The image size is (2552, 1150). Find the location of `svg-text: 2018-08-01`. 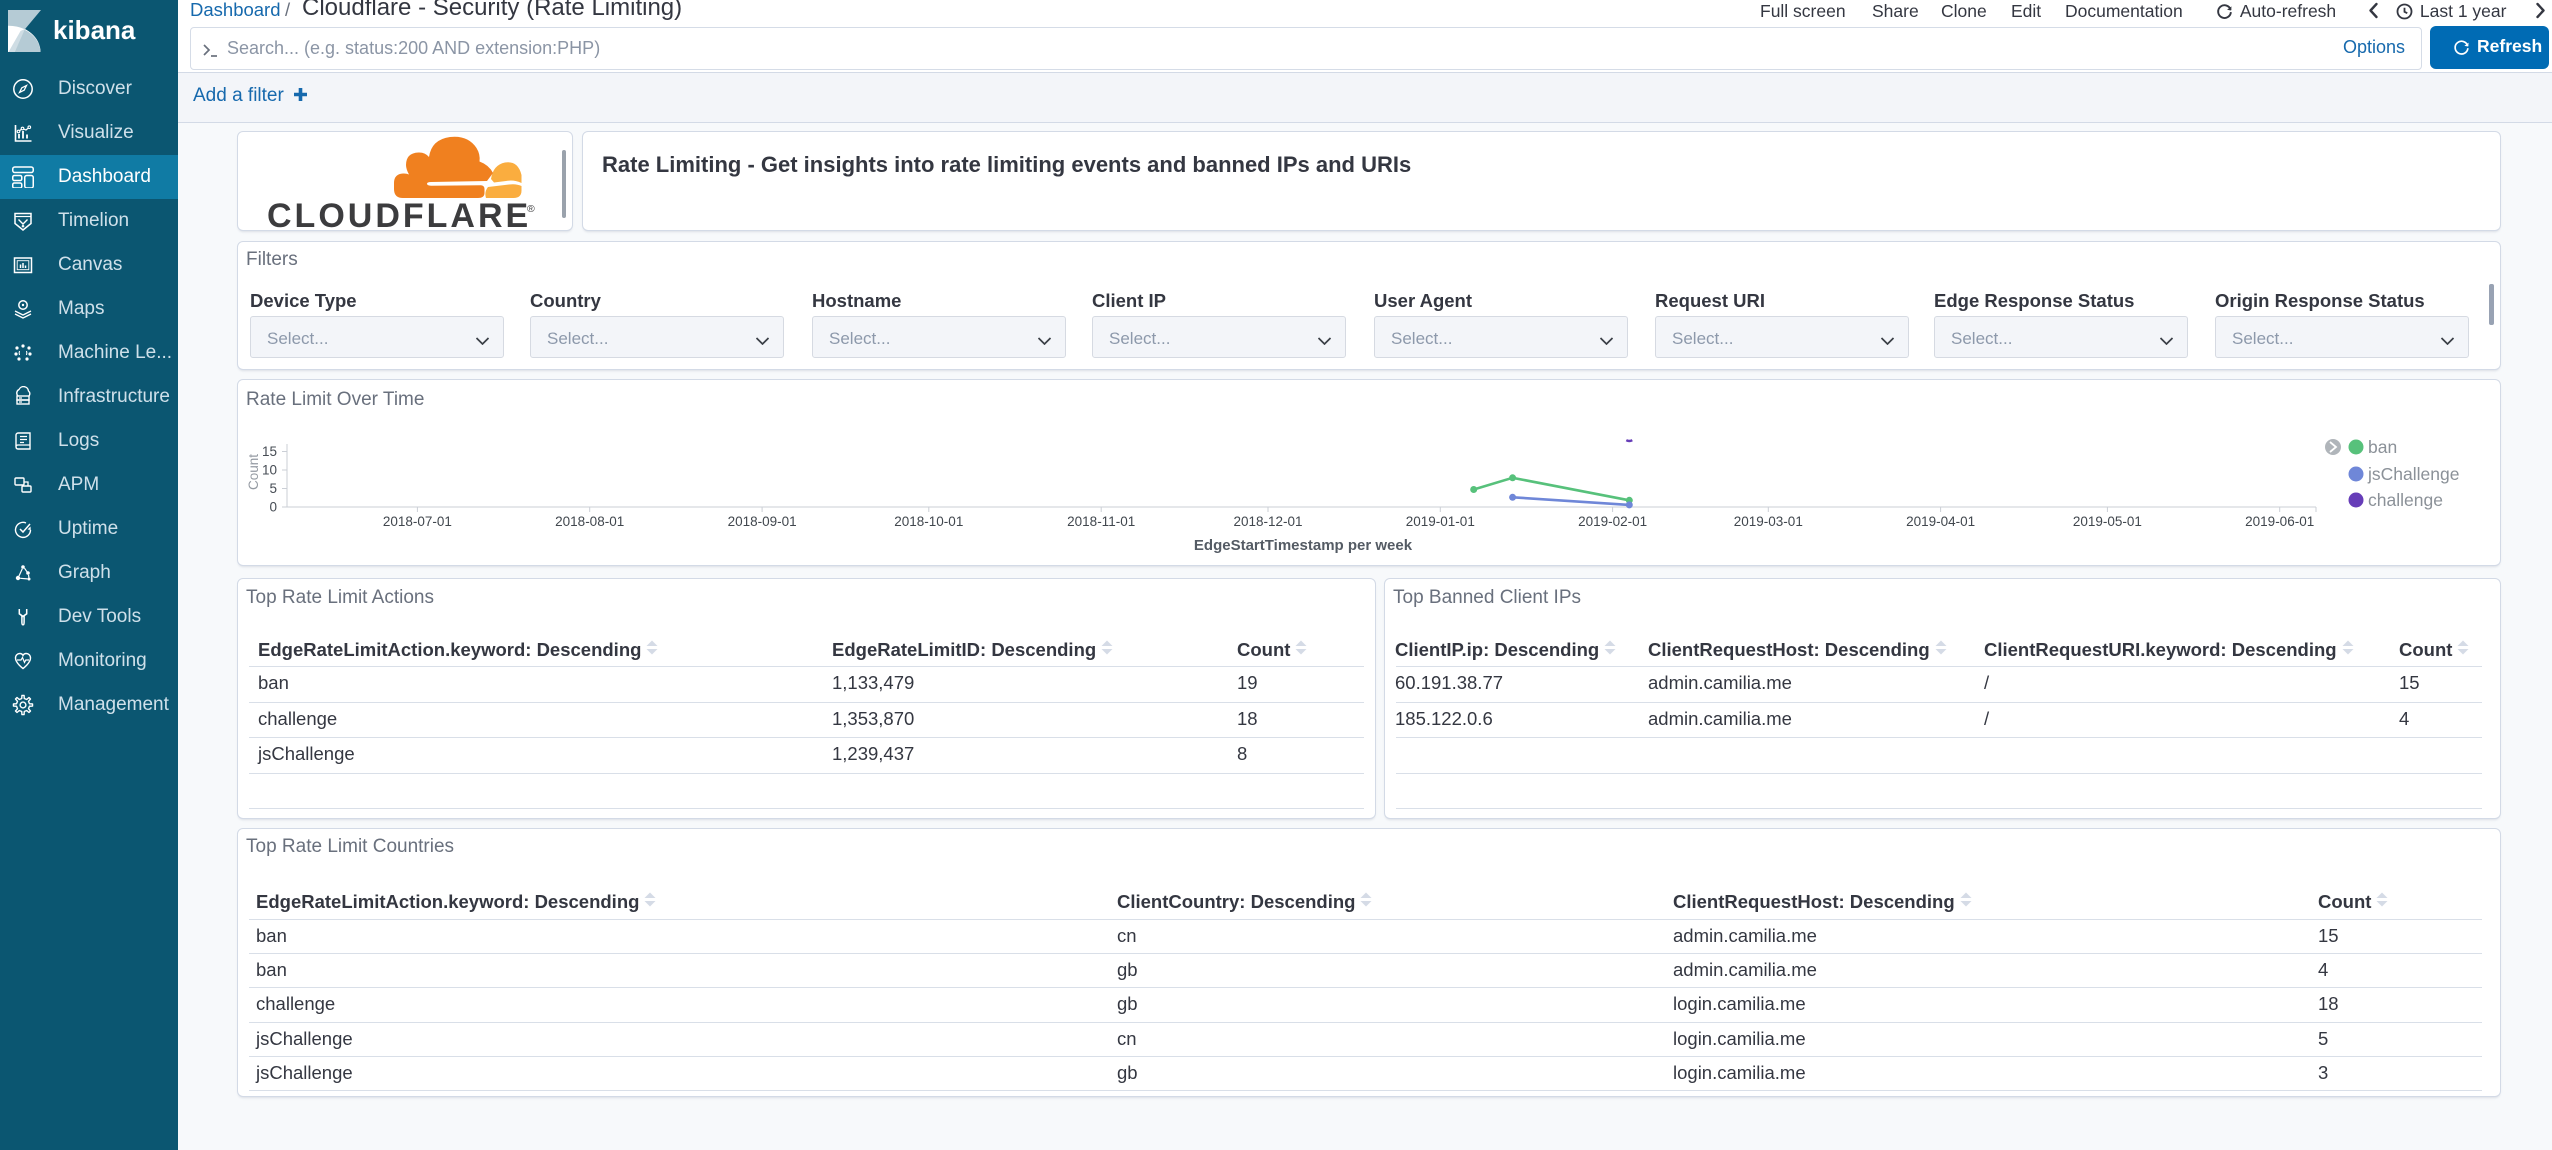

svg-text: 2018-08-01 is located at coordinates (589, 521).